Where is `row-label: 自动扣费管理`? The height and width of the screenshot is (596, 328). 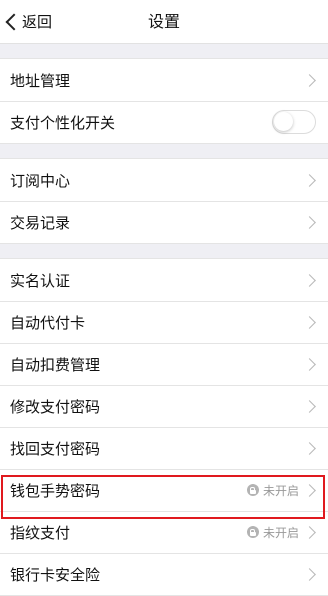
row-label: 自动扣费管理 is located at coordinates (55, 364).